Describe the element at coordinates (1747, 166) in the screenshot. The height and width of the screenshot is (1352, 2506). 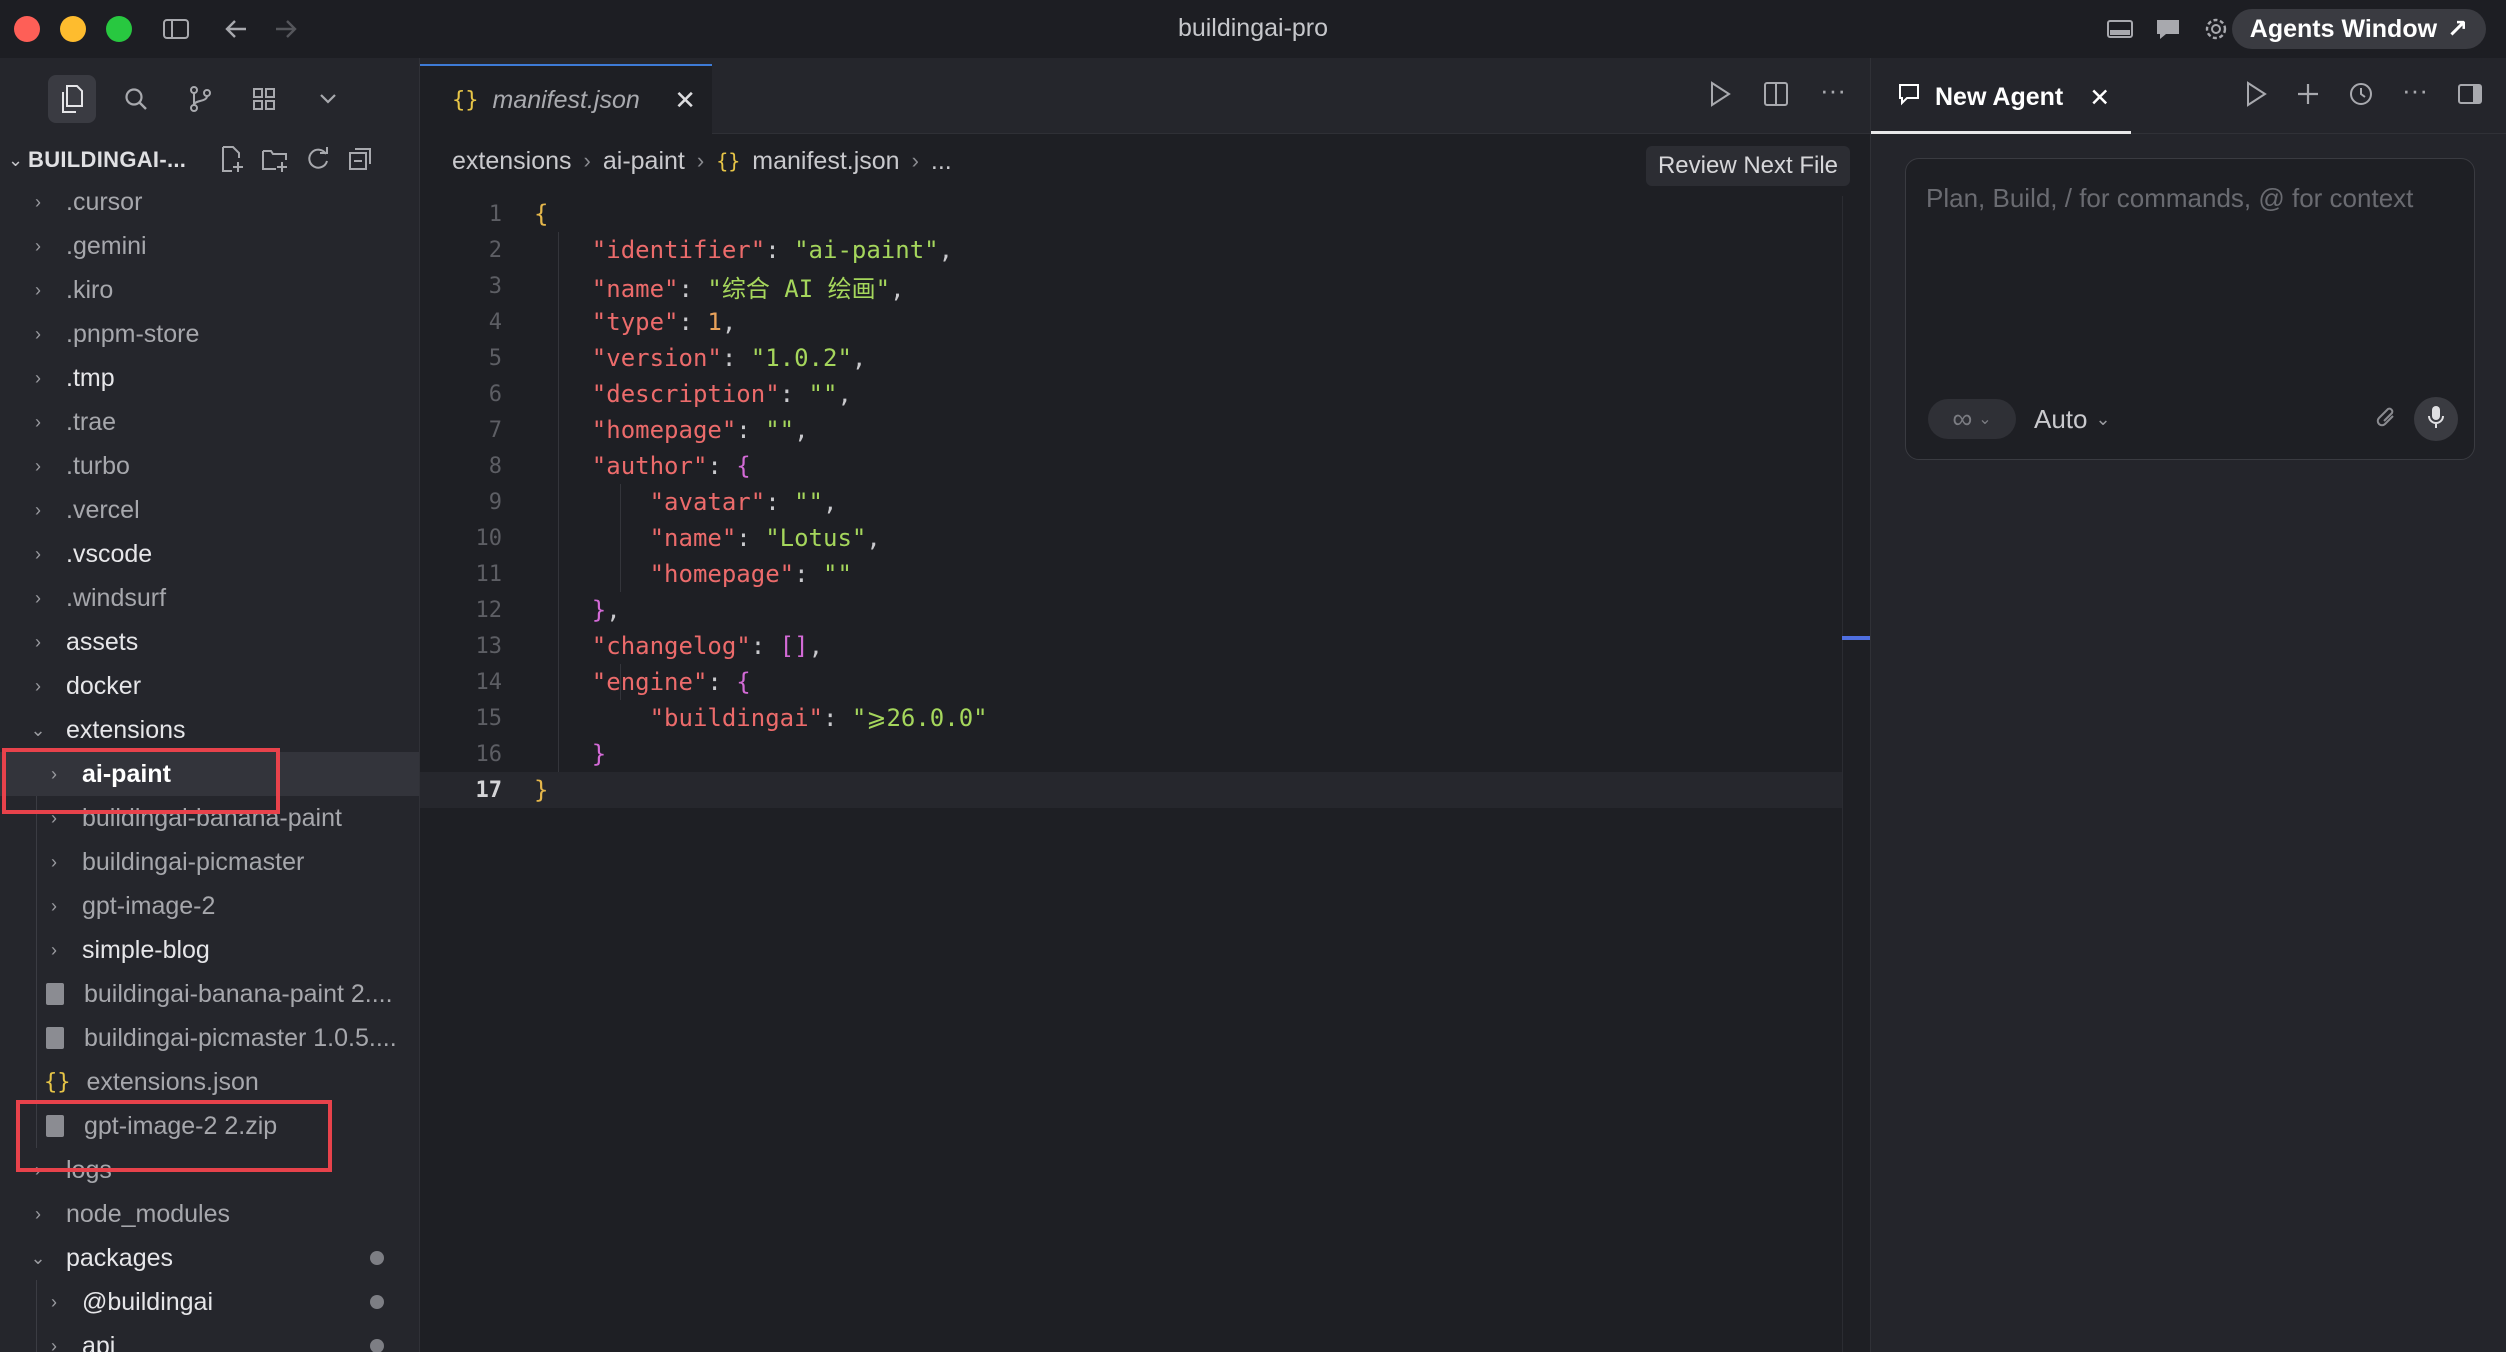
I see `review-next-file-button: Review Next File` at that location.